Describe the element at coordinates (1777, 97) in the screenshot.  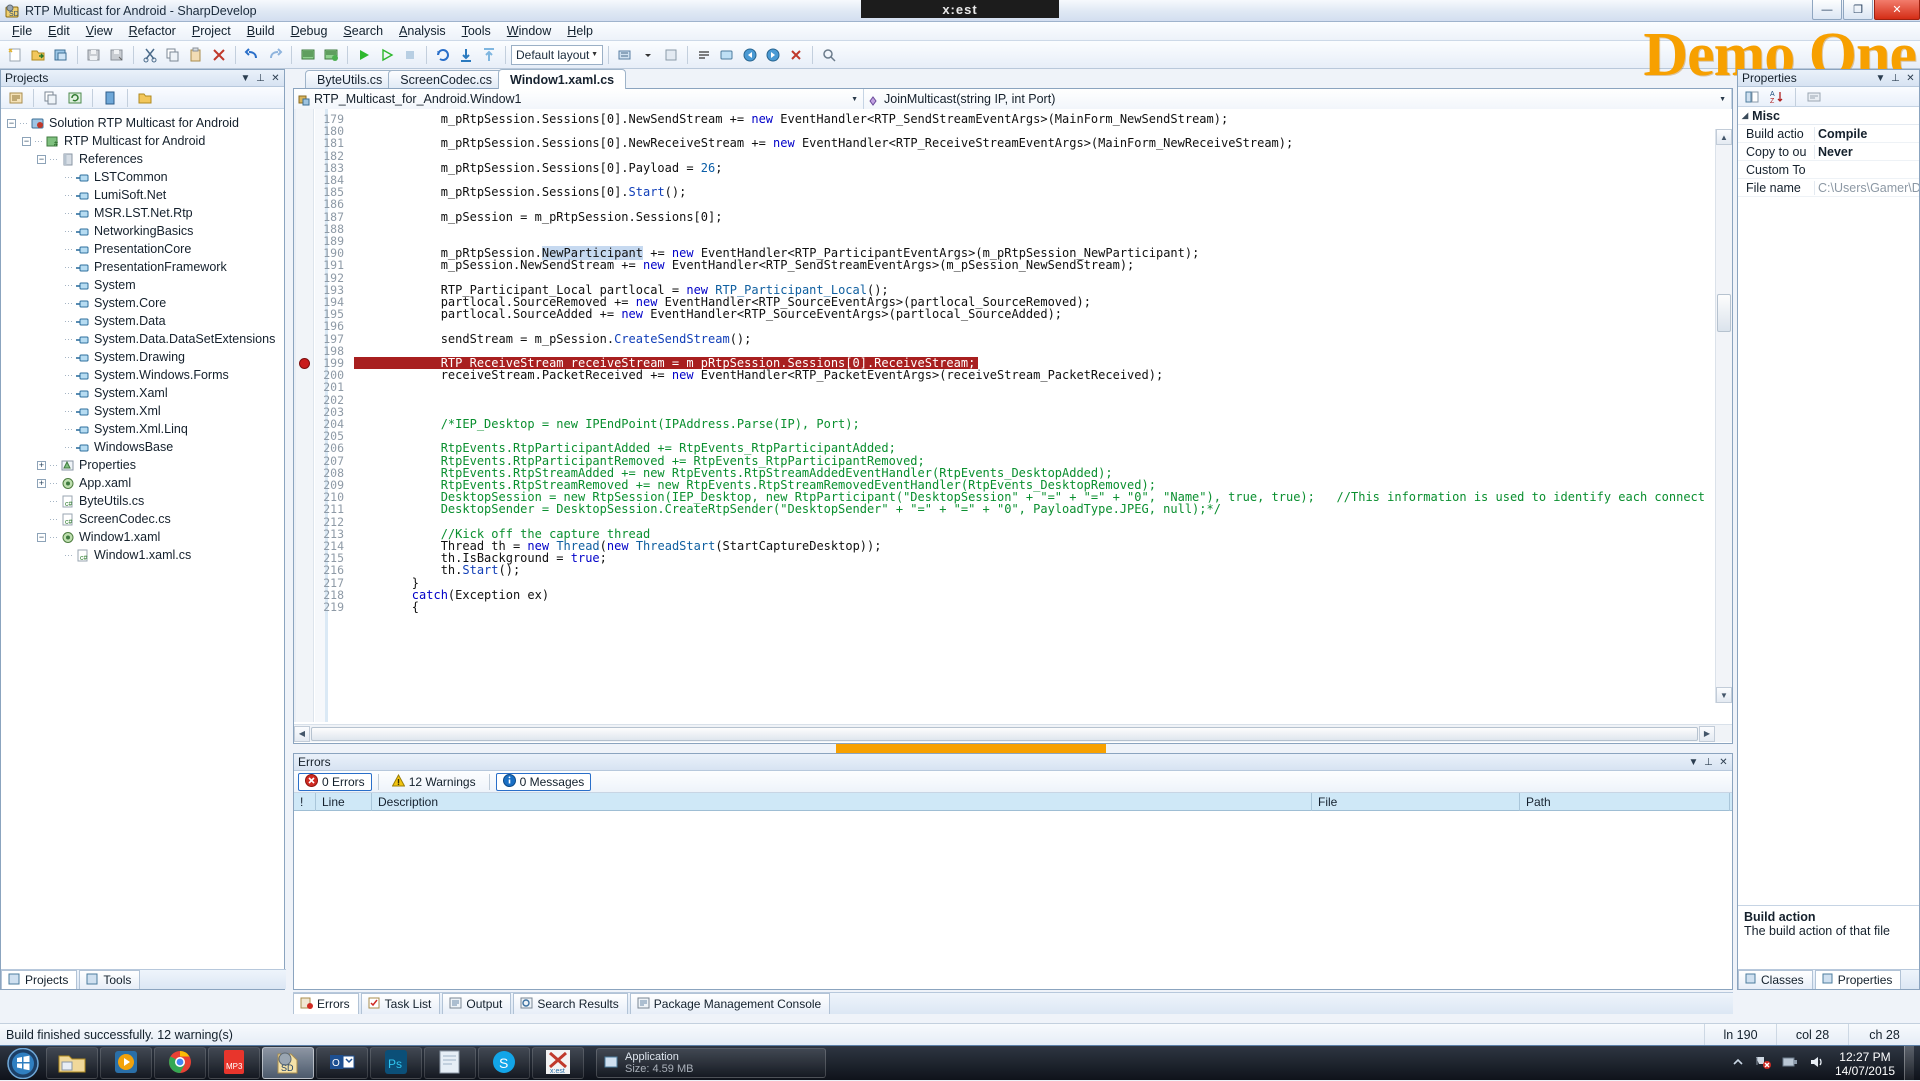
I see `sort-alphabetical-icon: AZ` at that location.